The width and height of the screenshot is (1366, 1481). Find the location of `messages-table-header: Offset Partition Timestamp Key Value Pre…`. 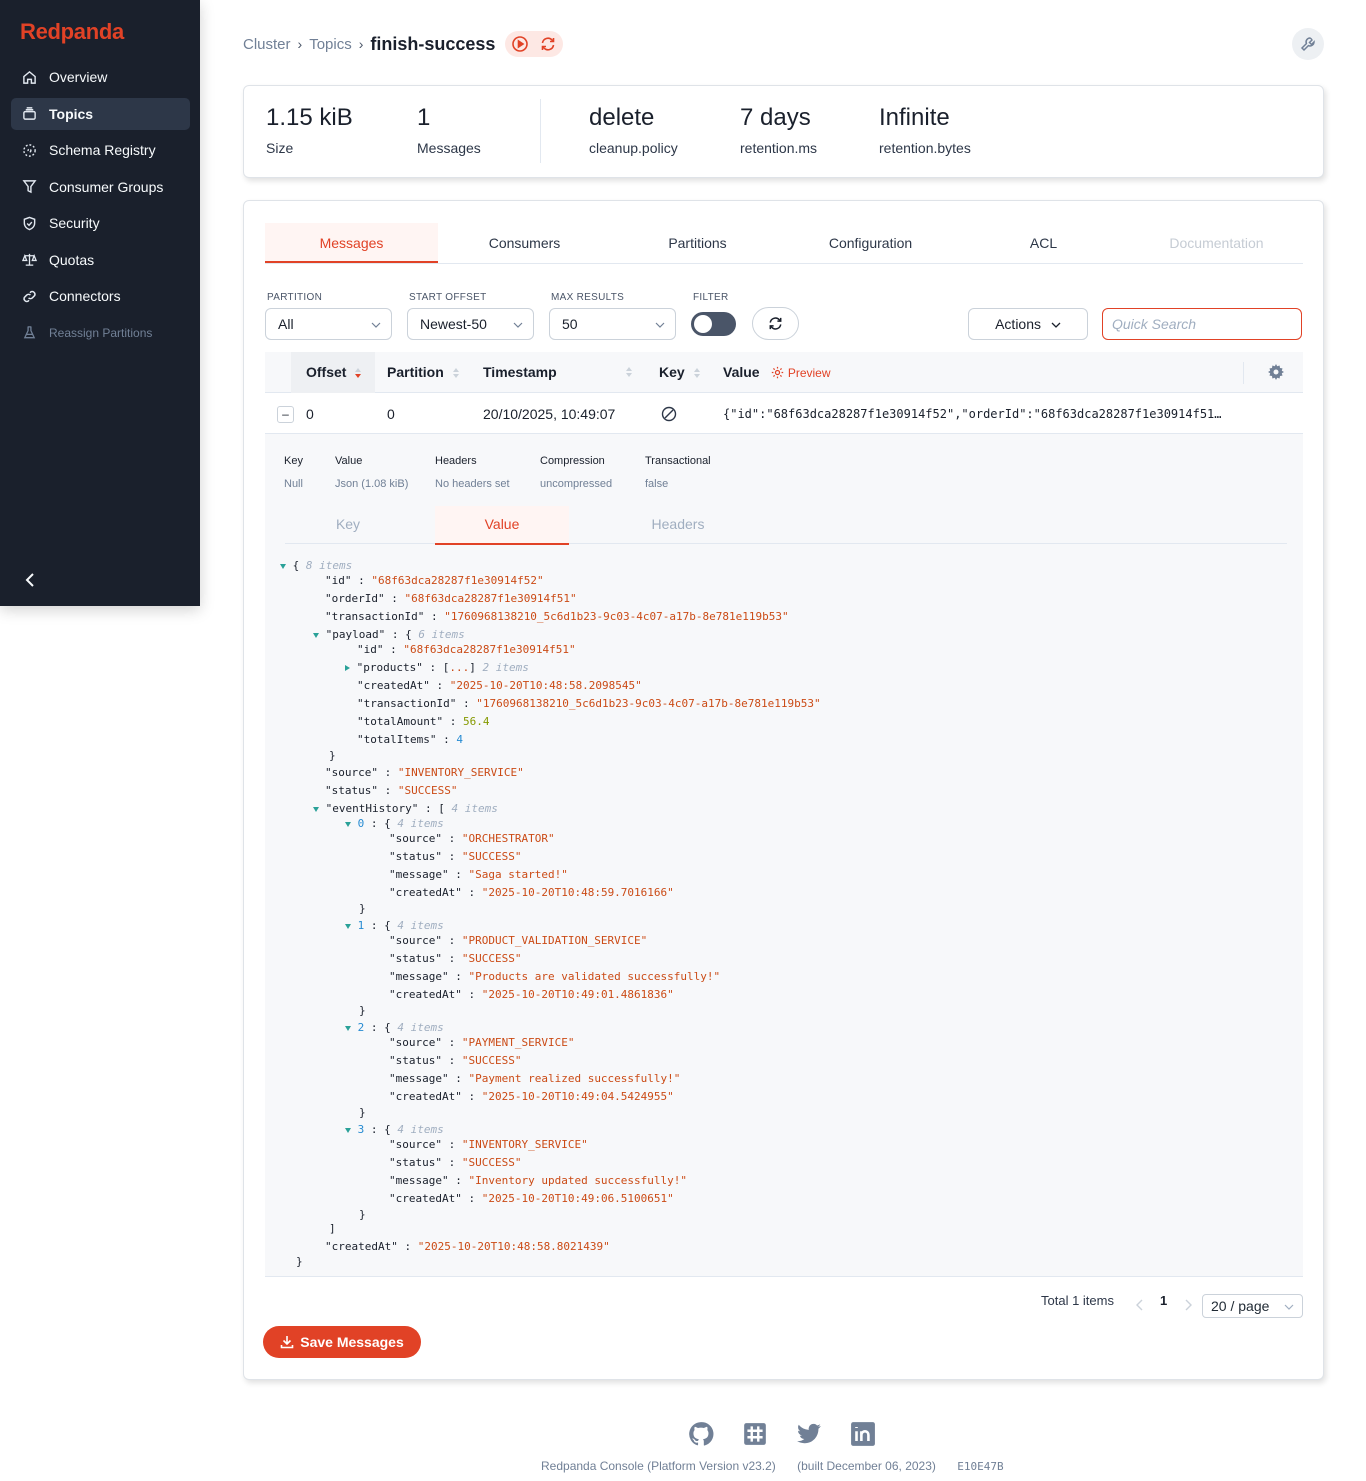

messages-table-header: Offset Partition Timestamp Key Value Pre… is located at coordinates (784, 372).